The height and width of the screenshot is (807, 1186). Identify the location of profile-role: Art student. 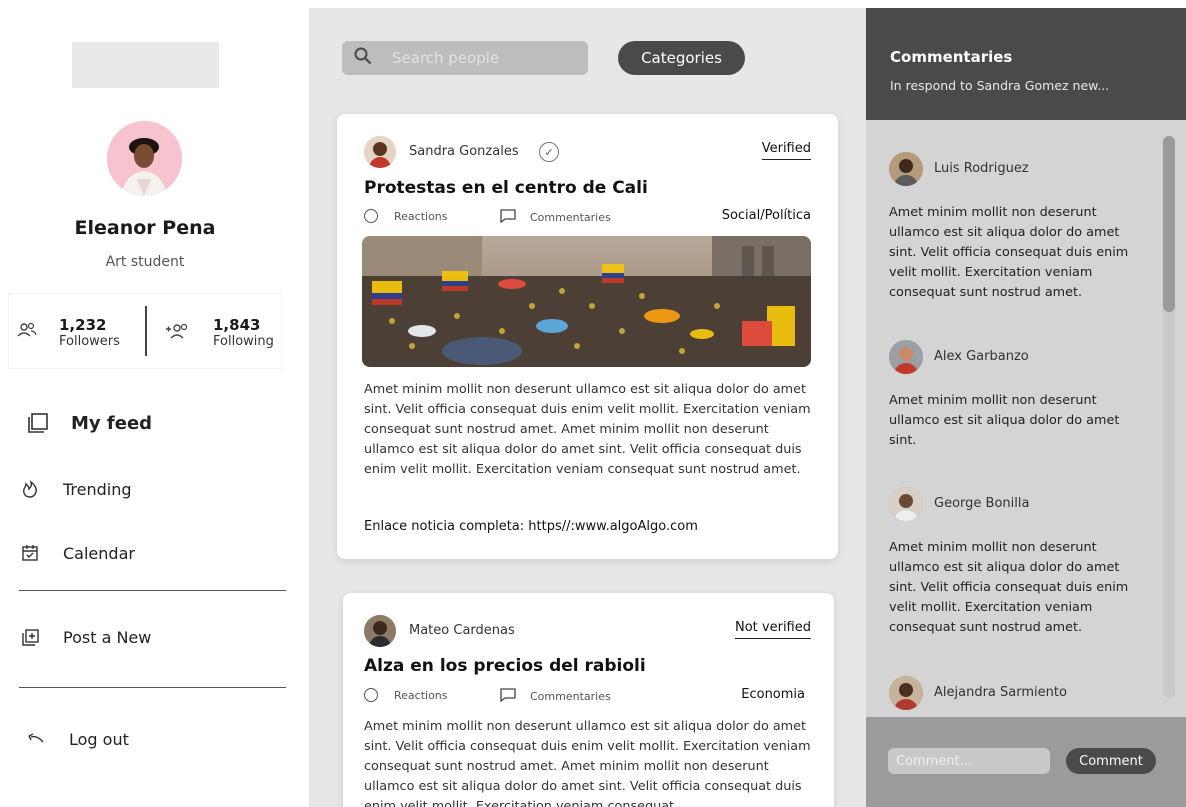
(145, 262).